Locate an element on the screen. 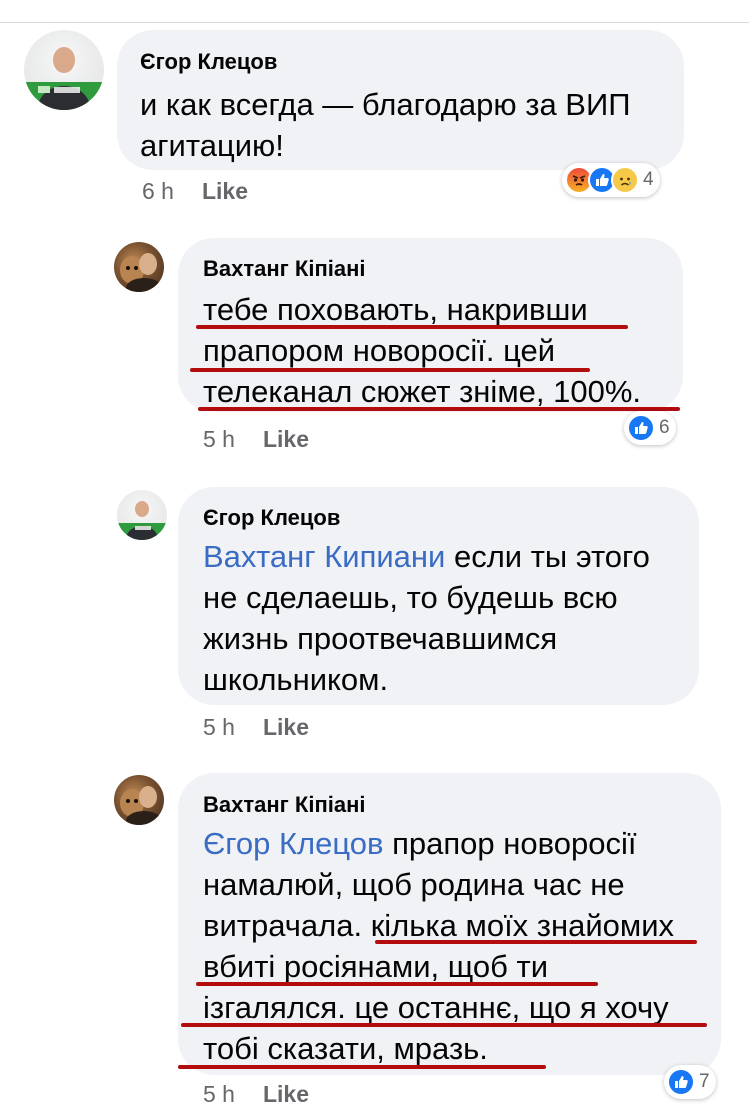 Image resolution: width=749 pixels, height=1120 pixels. comment-line-rest: если ты этого is located at coordinates (547, 556).